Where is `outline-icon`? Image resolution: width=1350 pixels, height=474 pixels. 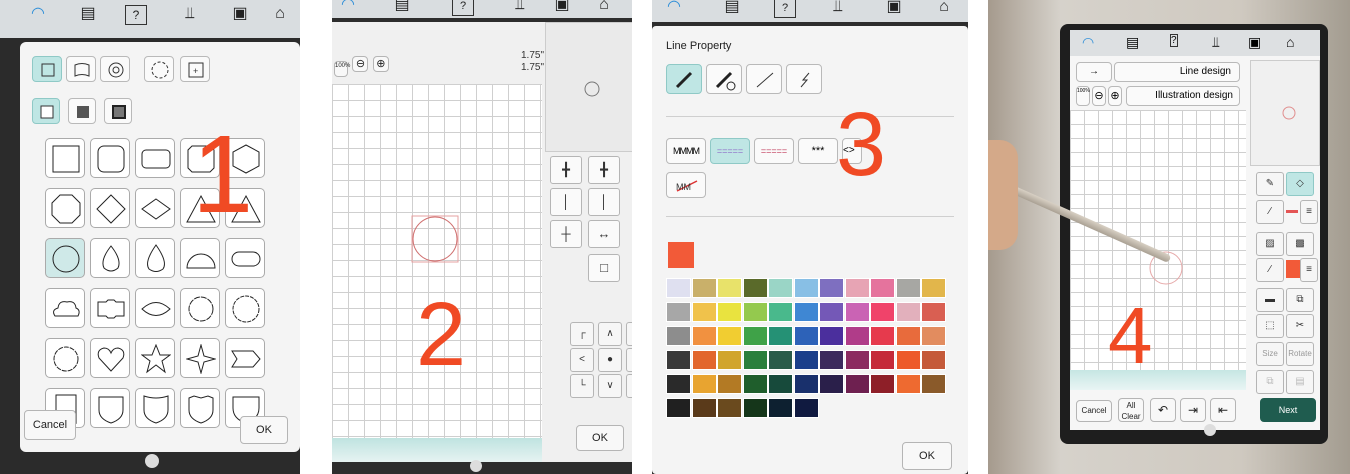 outline-icon is located at coordinates (46, 111).